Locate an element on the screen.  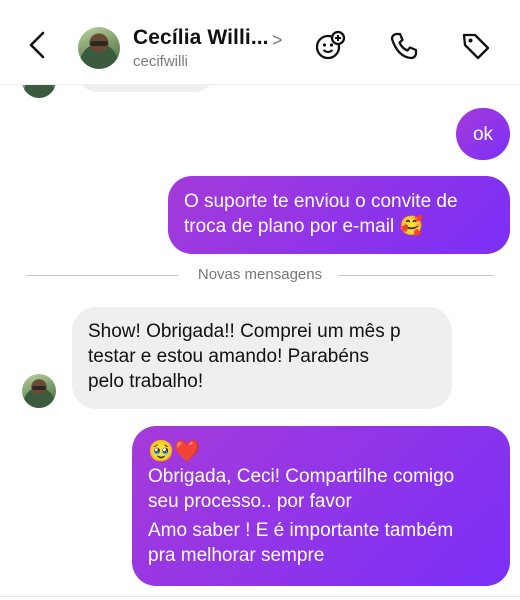
tag-icon is located at coordinates (476, 46).